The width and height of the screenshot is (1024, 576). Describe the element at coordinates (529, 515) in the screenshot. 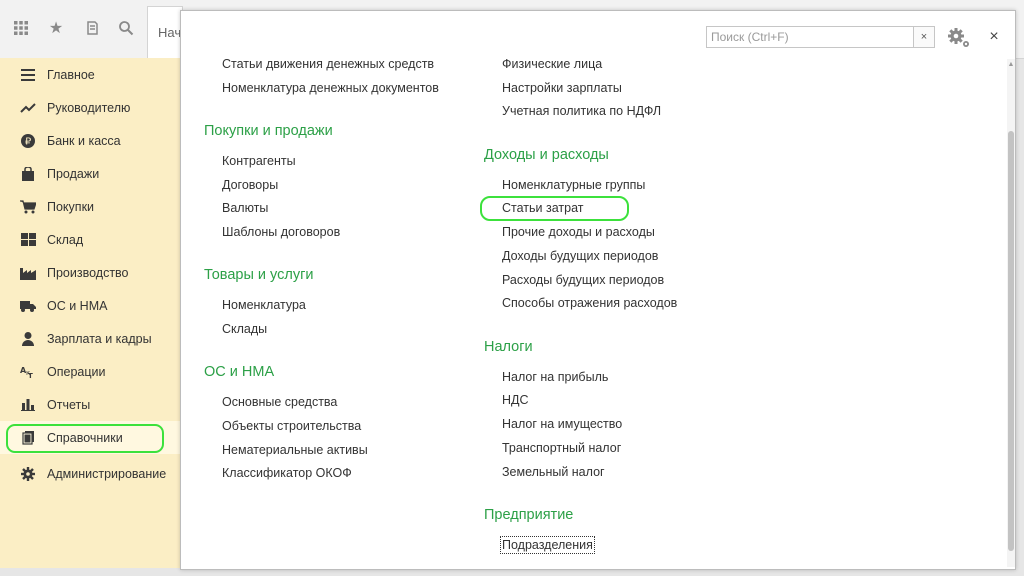

I see `section-title-enterprise: Предприятие` at that location.